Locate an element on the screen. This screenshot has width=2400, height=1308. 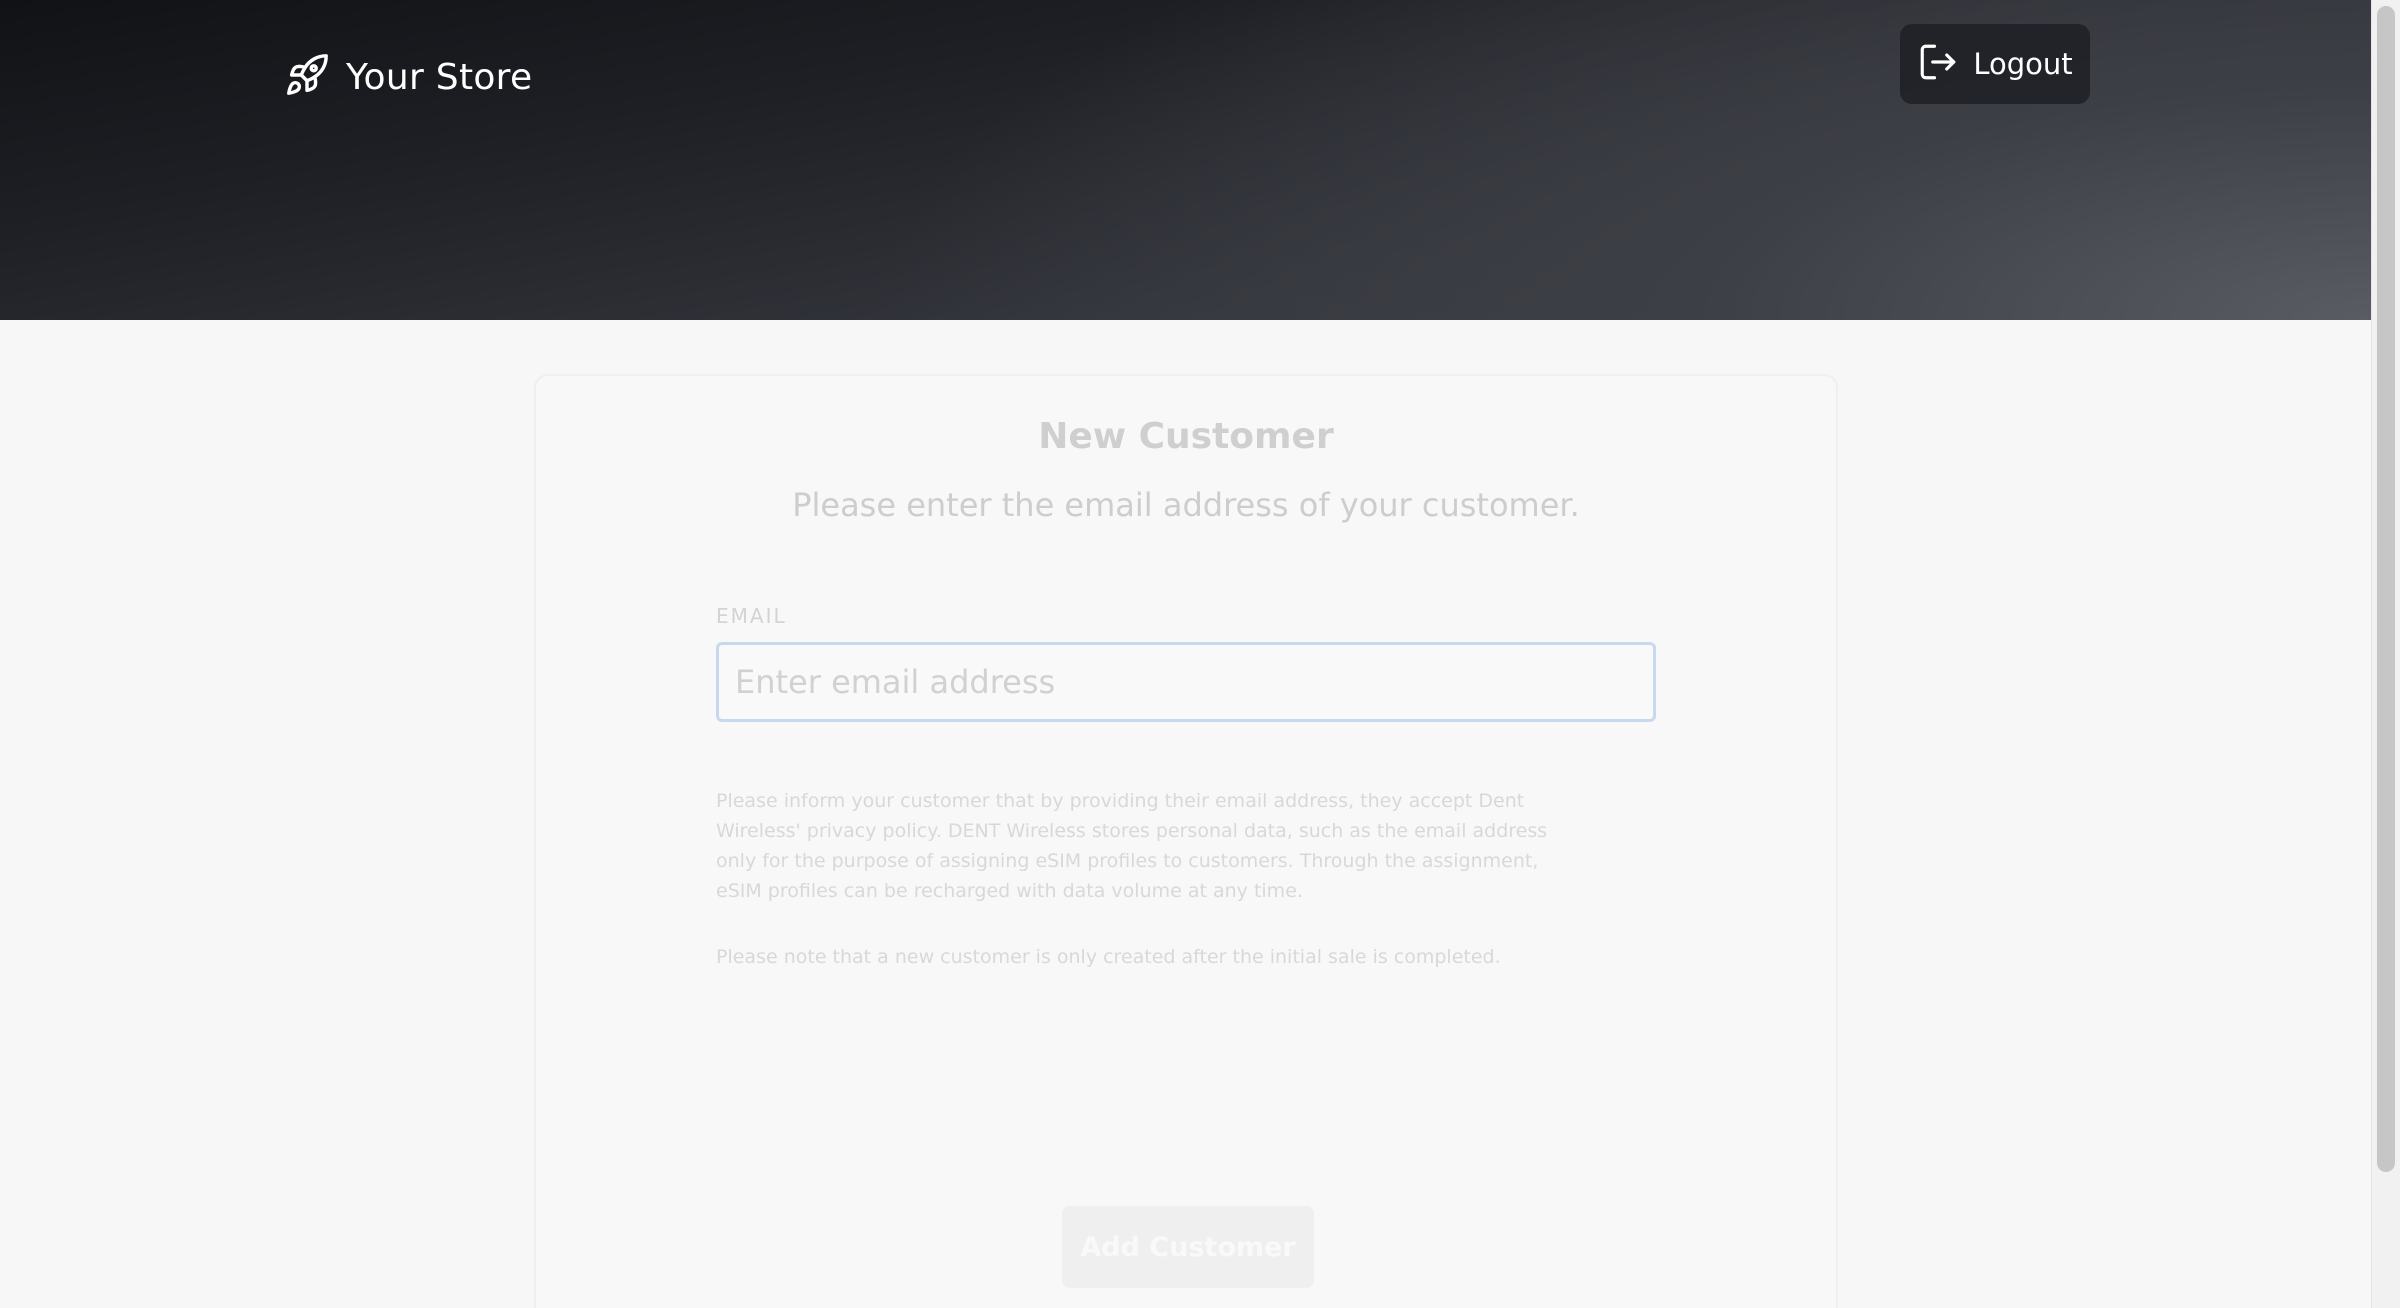
email-input is located at coordinates (1186, 682).